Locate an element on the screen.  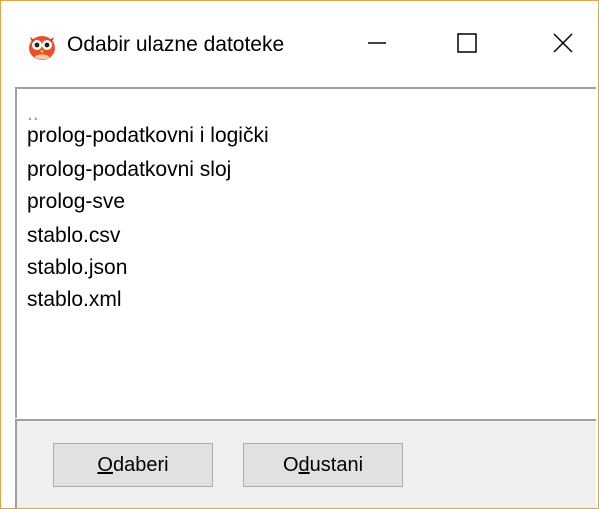
maximize-button is located at coordinates (467, 45).